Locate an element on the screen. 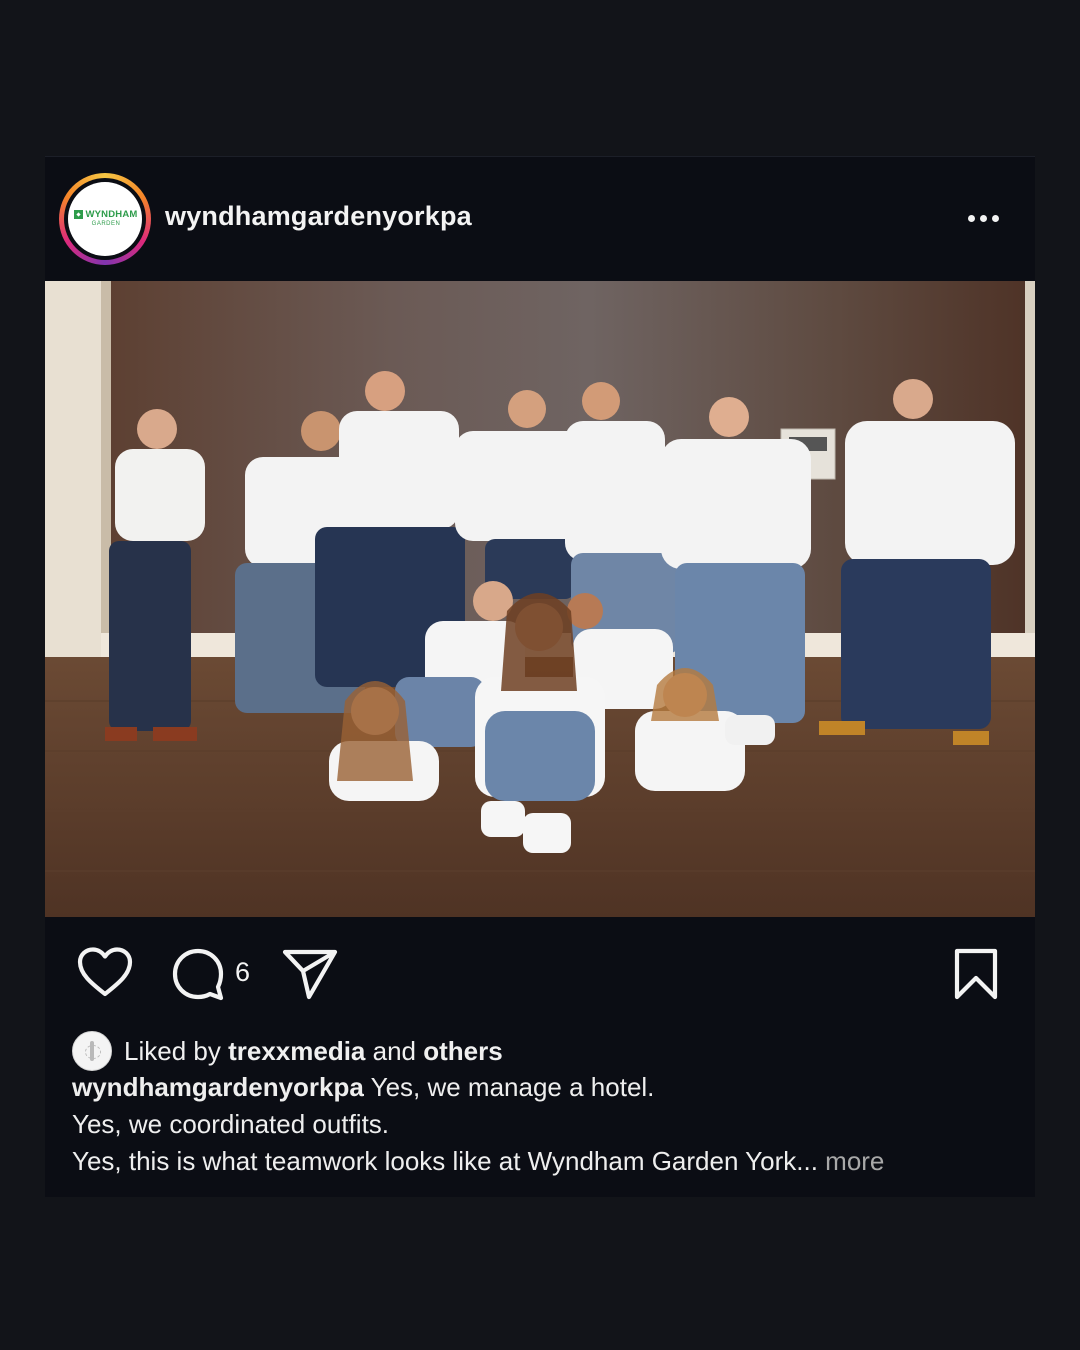 The image size is (1080, 1350). caption-line-1: Yes, we manage a hotel. is located at coordinates (509, 1087).